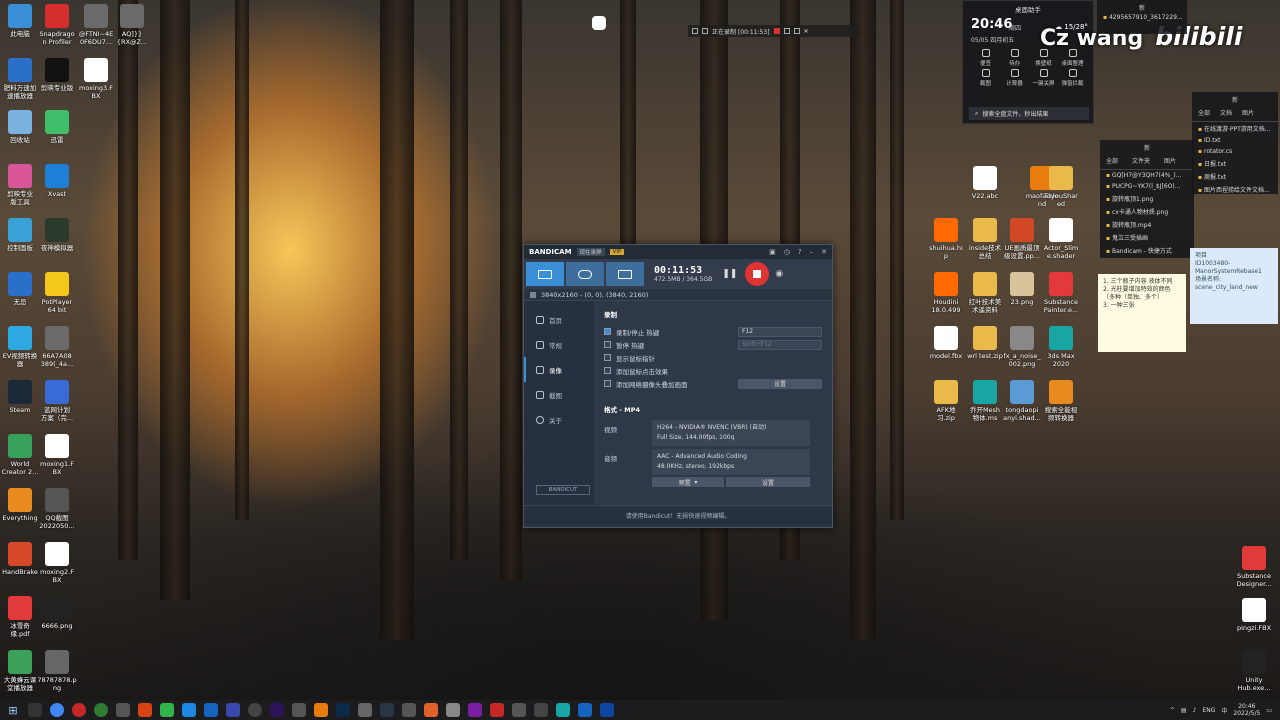 The width and height of the screenshot is (1280, 720). What do you see at coordinates (985, 343) in the screenshot?
I see `desktop-icon: wrl test.zip` at bounding box center [985, 343].